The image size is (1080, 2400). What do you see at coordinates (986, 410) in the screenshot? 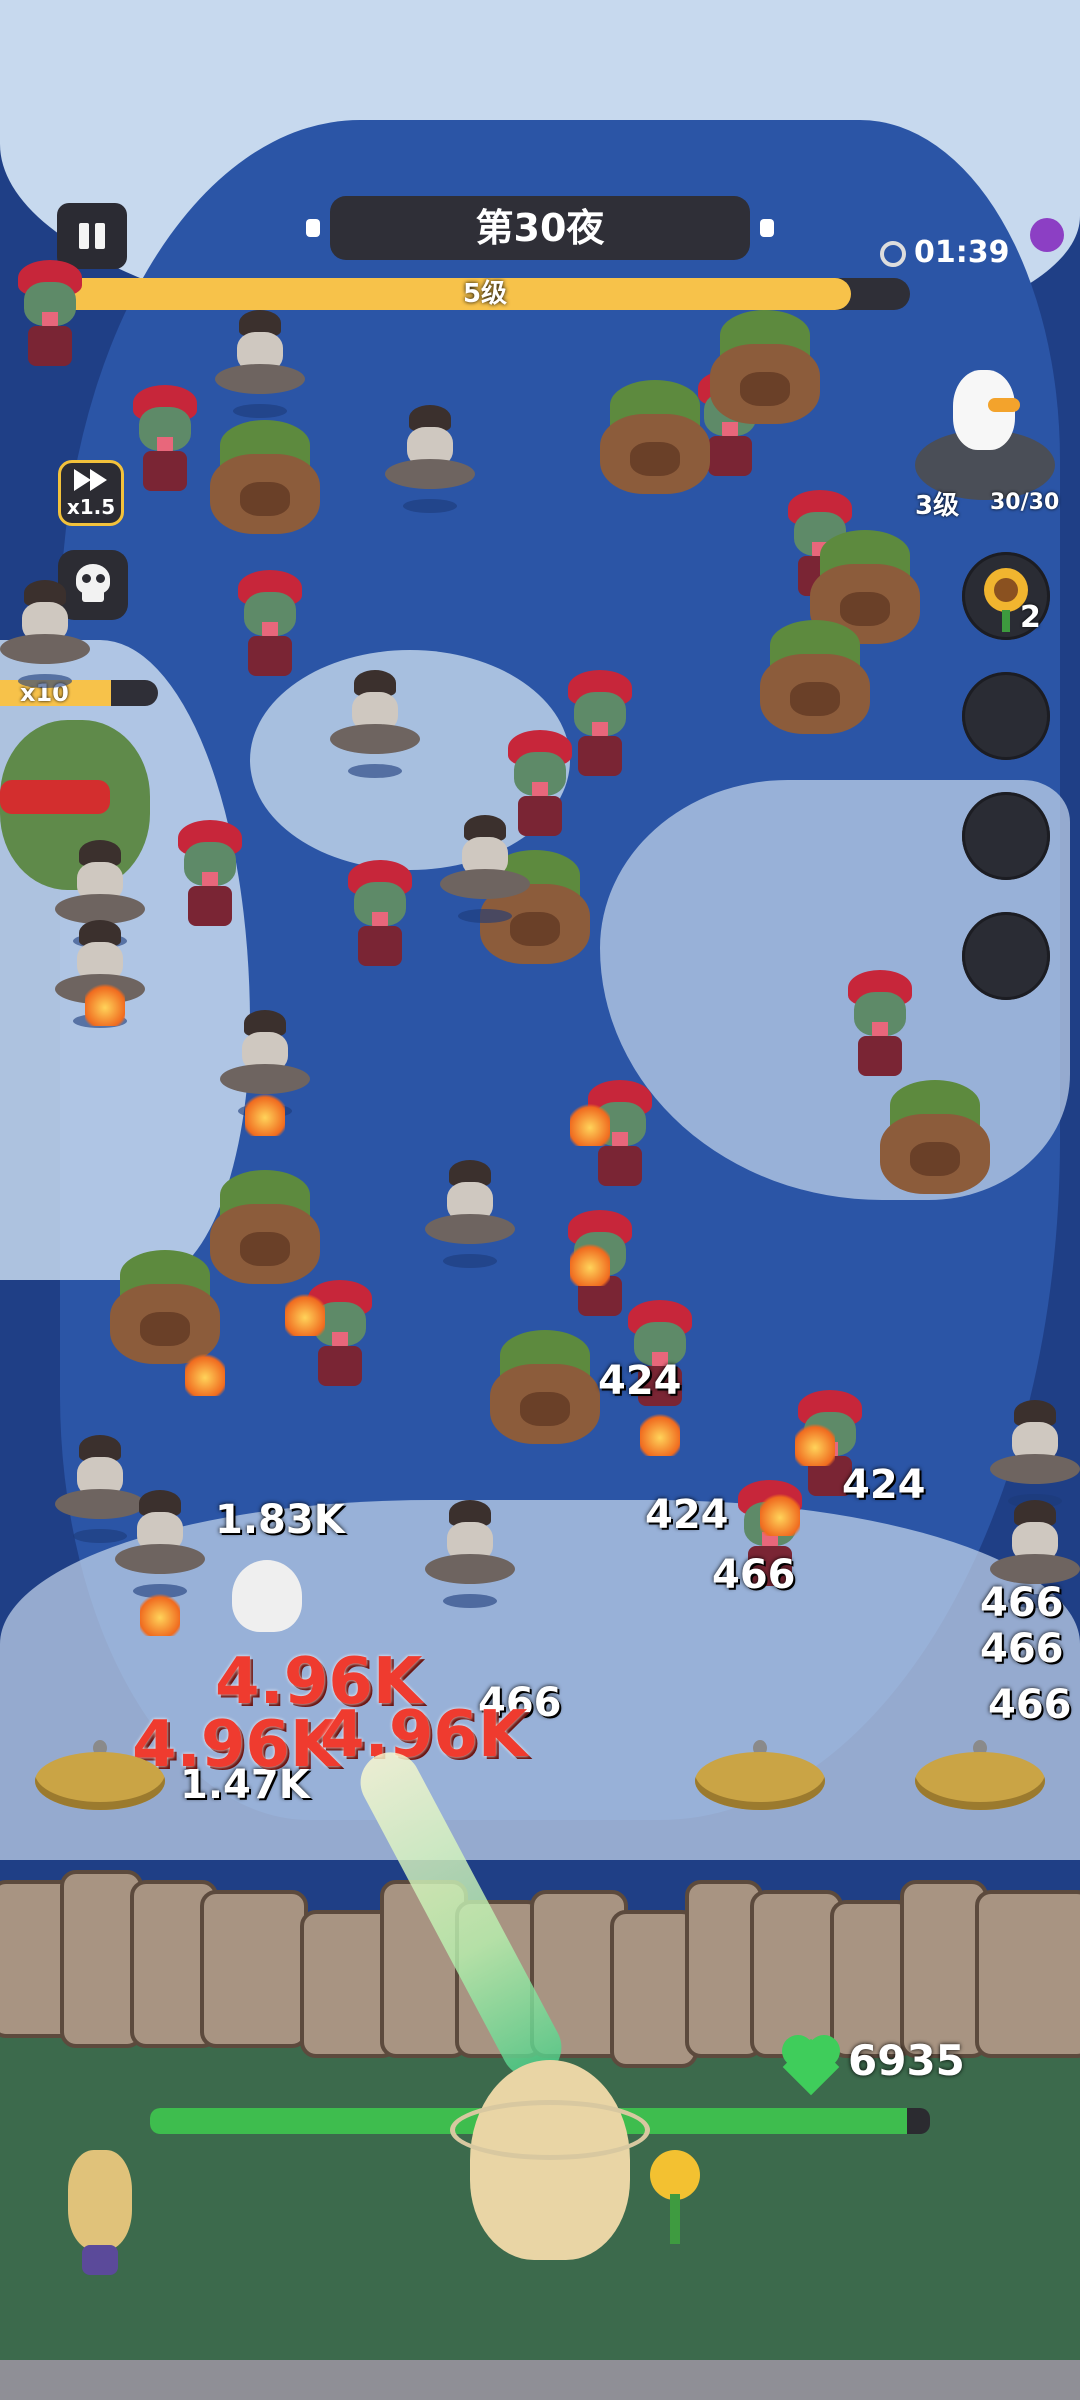
I see `chick-icon` at bounding box center [986, 410].